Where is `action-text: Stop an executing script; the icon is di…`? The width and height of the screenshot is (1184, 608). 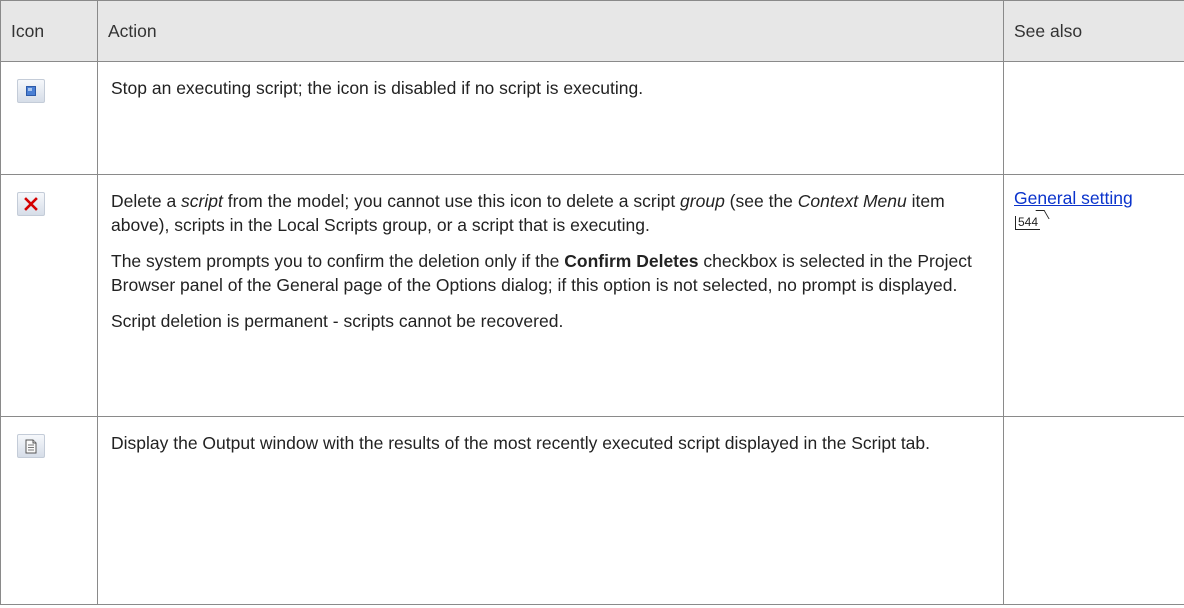
action-text: Stop an executing script; the icon is di… is located at coordinates (377, 88).